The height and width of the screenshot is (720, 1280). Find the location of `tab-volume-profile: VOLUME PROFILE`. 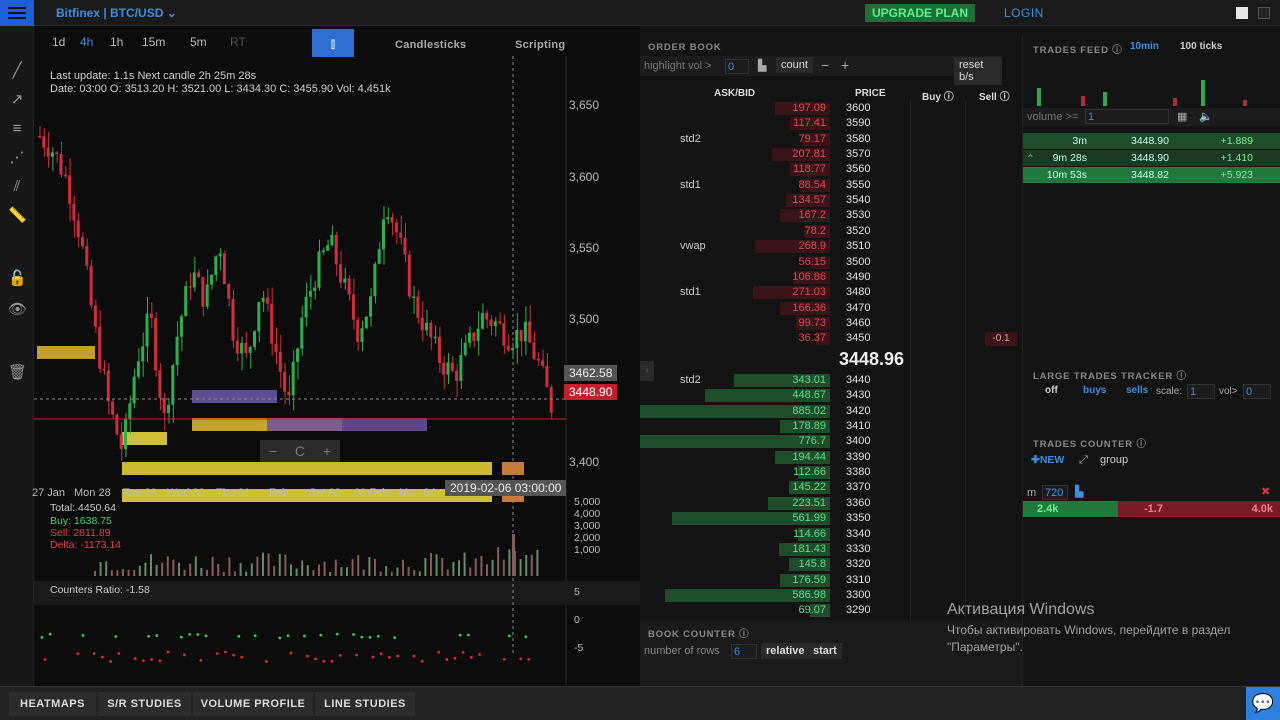

tab-volume-profile: VOLUME PROFILE is located at coordinates (253, 704).